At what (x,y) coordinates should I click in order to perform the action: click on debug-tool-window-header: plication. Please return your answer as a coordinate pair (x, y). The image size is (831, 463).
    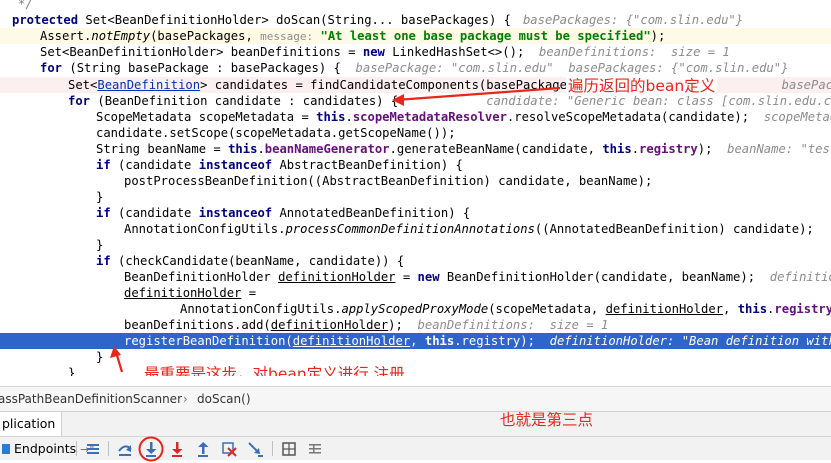
    Looking at the image, I should click on (415, 423).